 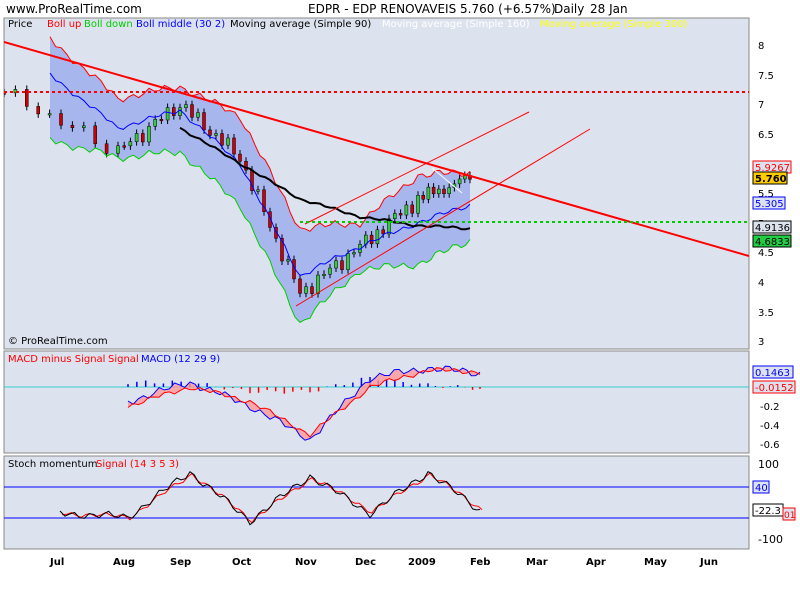 What do you see at coordinates (770, 445) in the screenshot?
I see `macd-tick: -0.6` at bounding box center [770, 445].